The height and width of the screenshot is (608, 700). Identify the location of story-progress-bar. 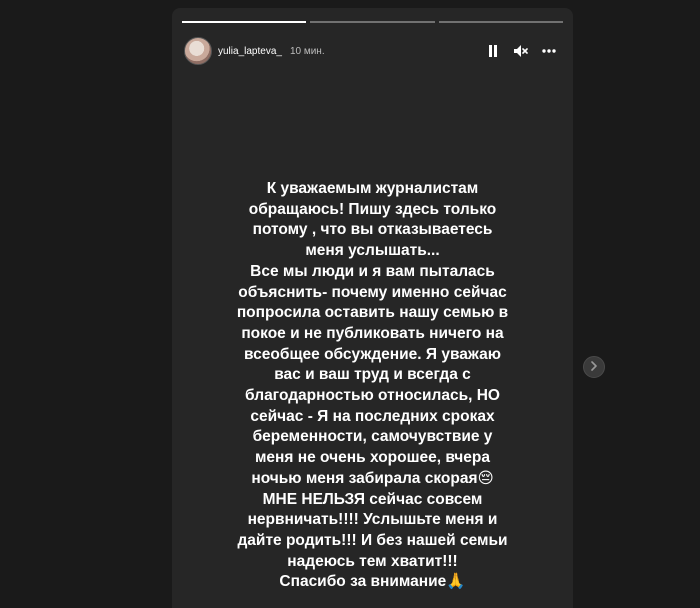
(372, 22).